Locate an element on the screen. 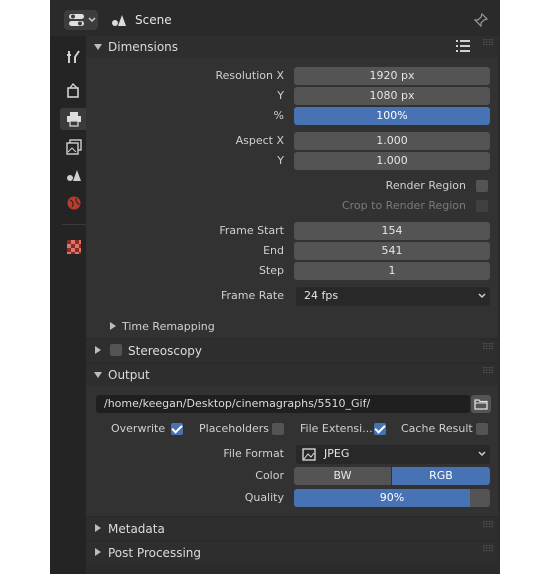 The width and height of the screenshot is (550, 574). frame-rate-value: 24 fps is located at coordinates (321, 295).